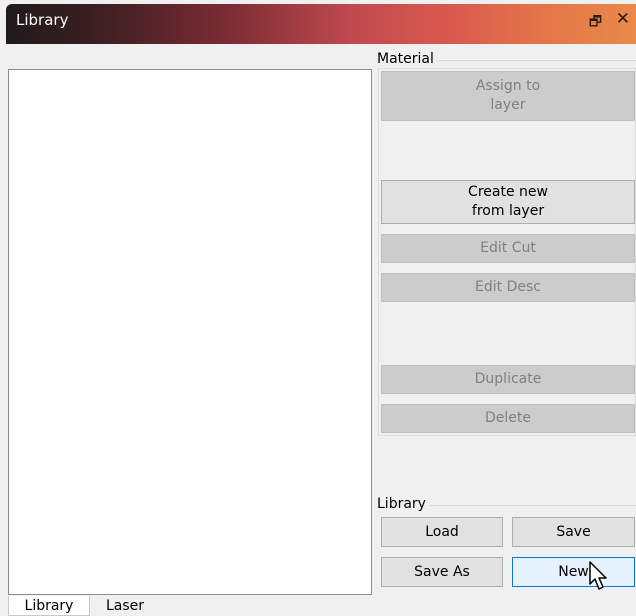  I want to click on library-group-divider, so click(533, 505).